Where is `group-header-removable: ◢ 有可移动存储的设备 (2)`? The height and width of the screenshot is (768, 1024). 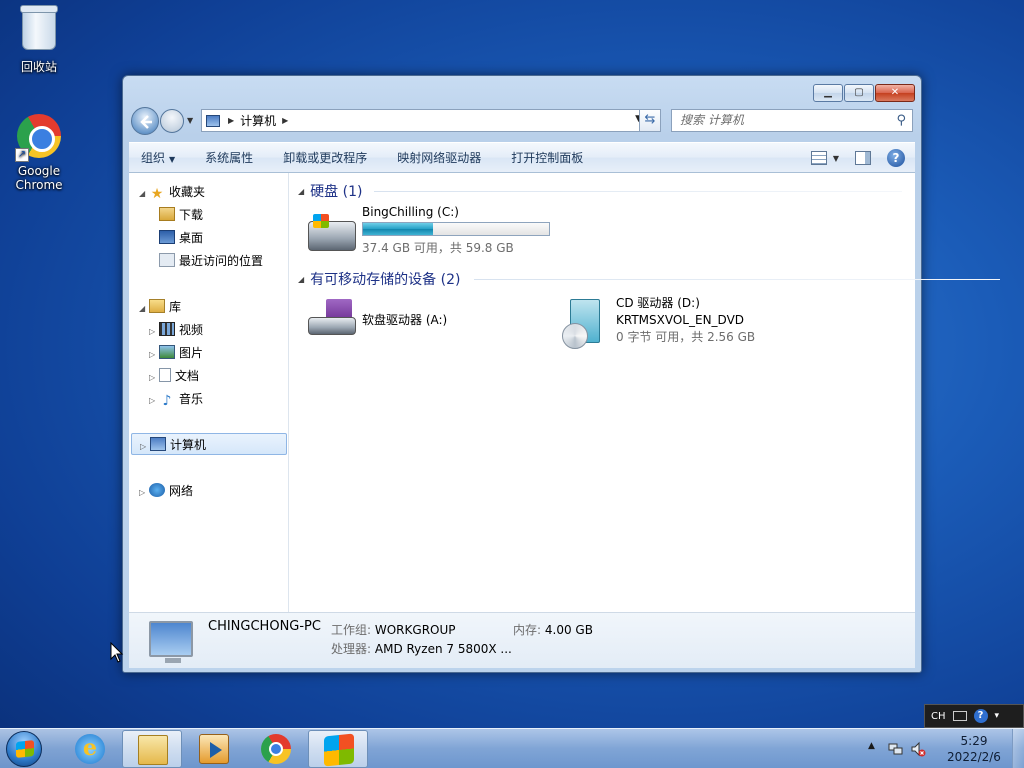 group-header-removable: ◢ 有可移动存储的设备 (2) is located at coordinates (649, 279).